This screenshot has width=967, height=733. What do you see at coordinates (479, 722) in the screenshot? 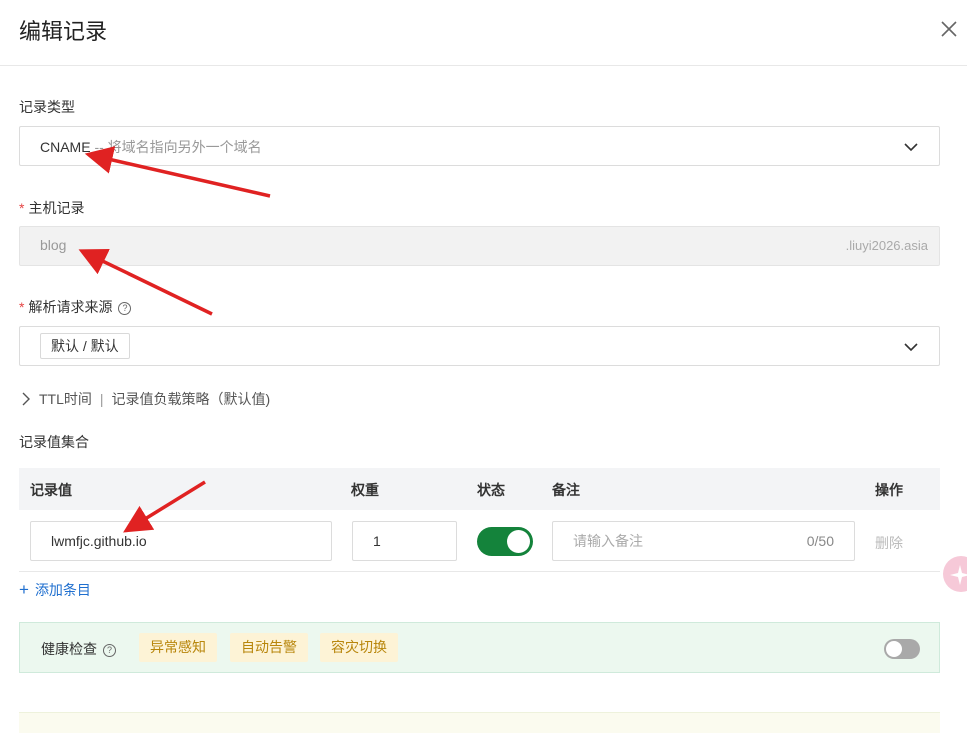
I see `bottom-notice-strip` at bounding box center [479, 722].